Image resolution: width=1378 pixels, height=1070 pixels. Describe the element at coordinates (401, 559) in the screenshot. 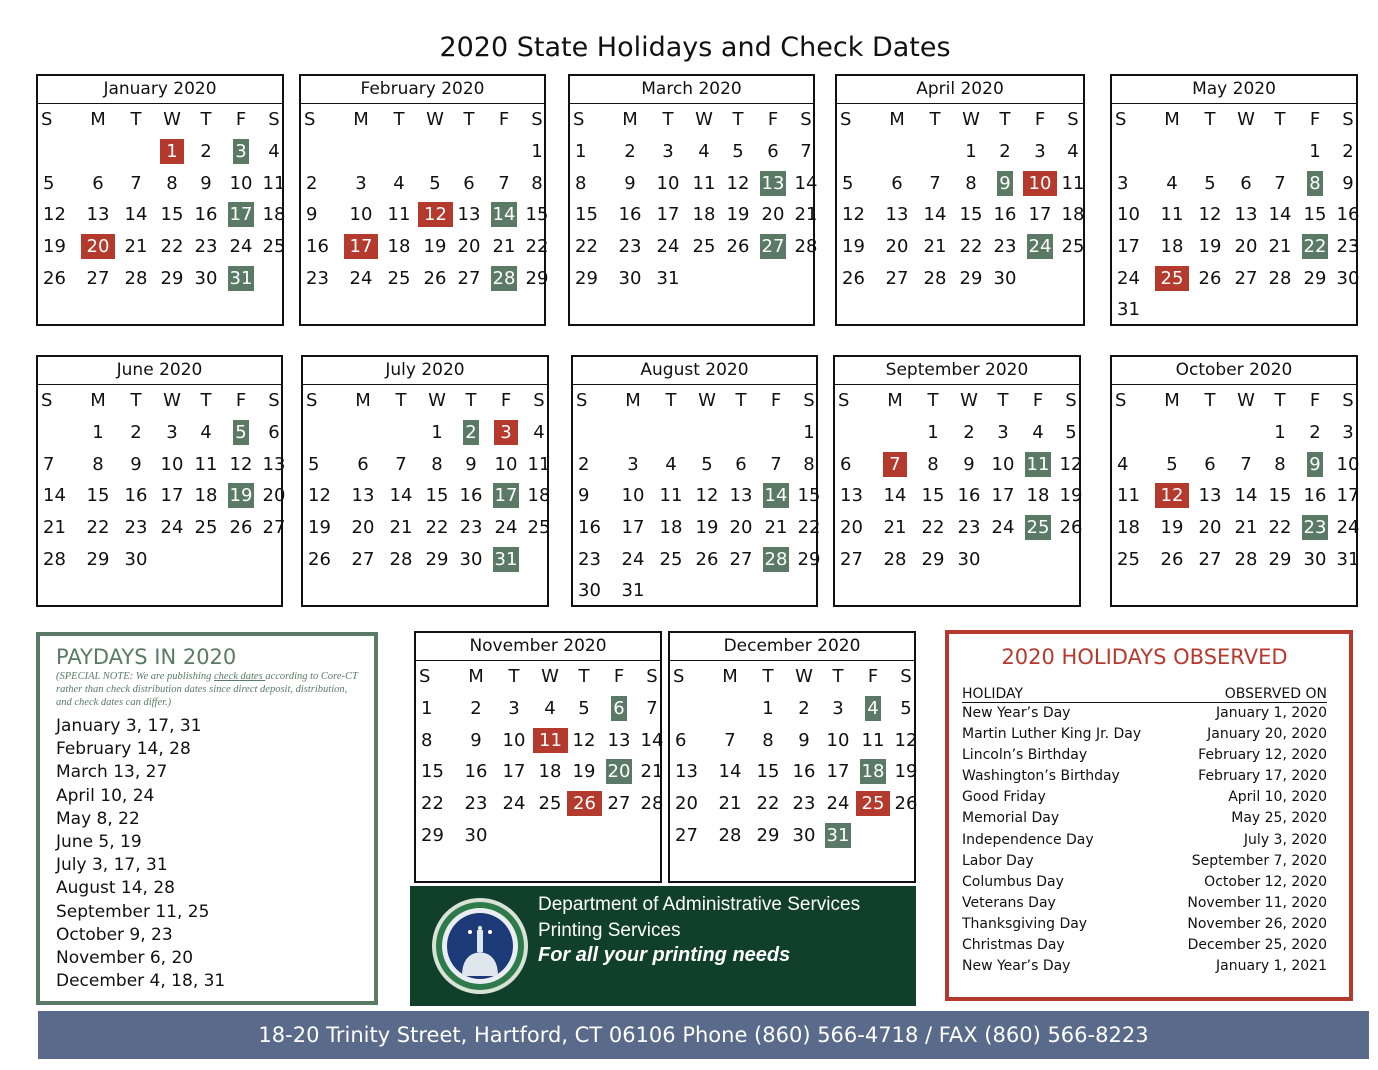

I see `day-number: 28` at that location.